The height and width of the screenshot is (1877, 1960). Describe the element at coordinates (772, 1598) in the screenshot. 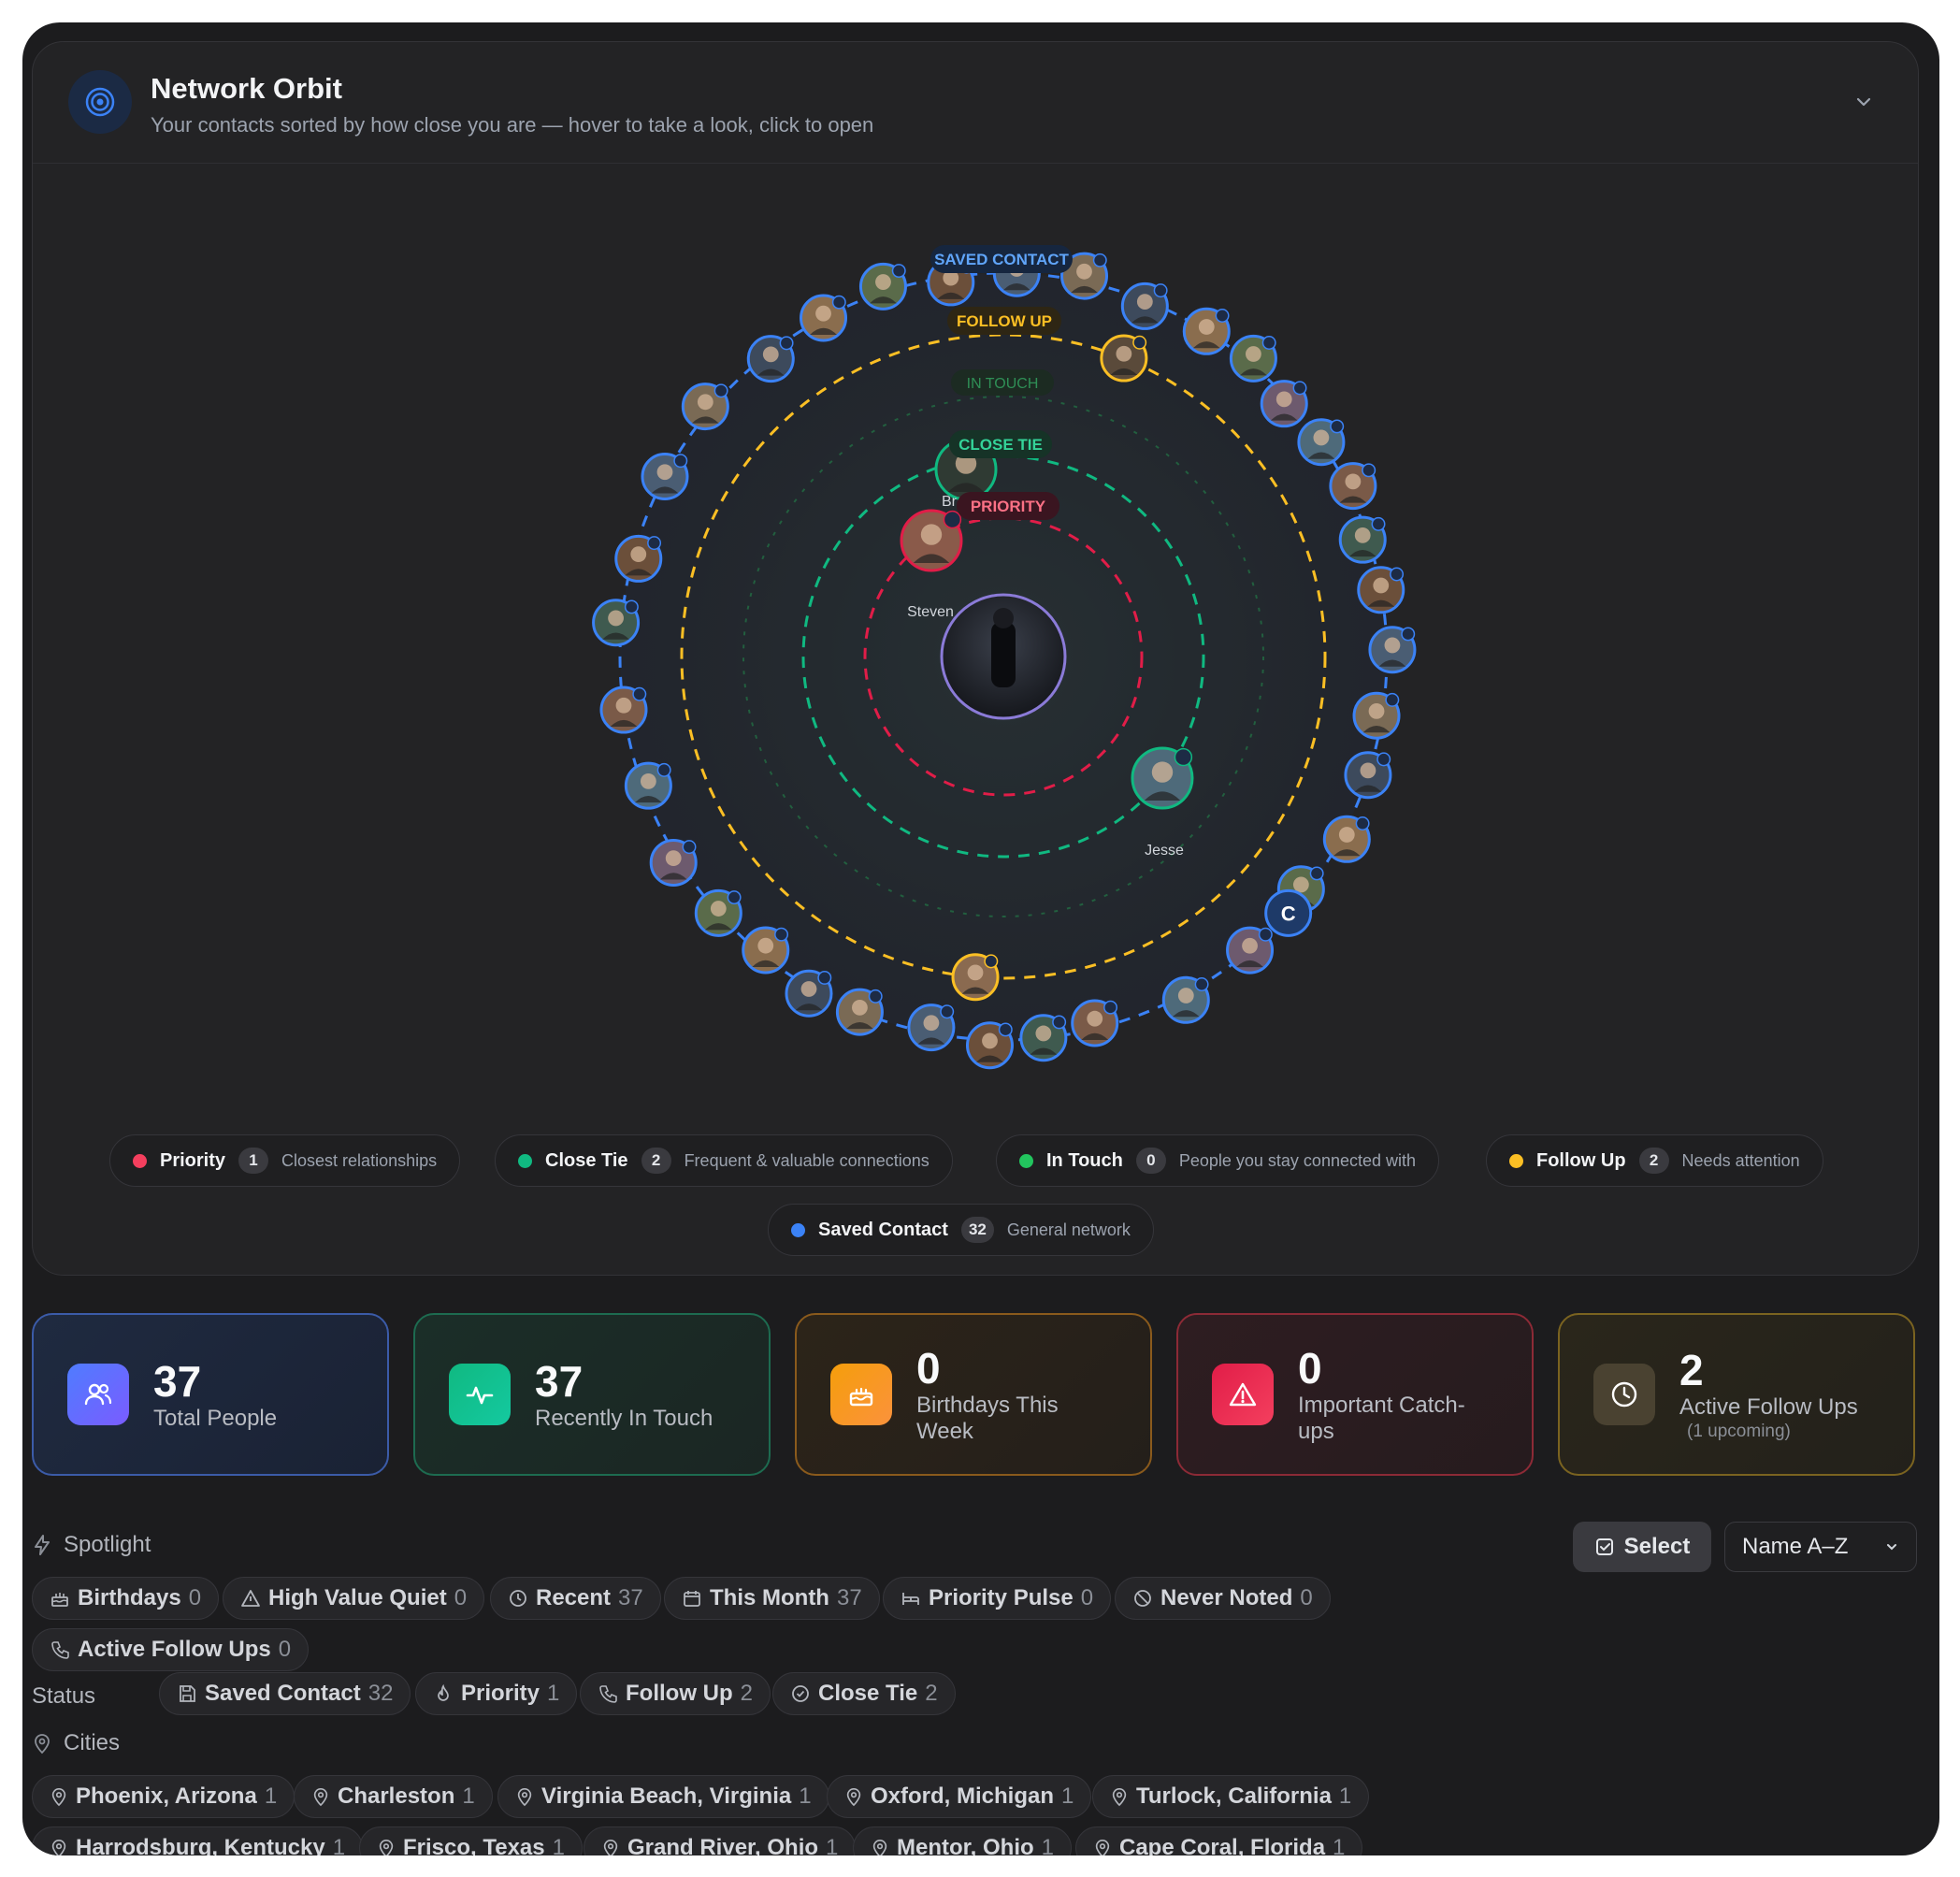

I see `chip-this-month: This Month 37` at that location.